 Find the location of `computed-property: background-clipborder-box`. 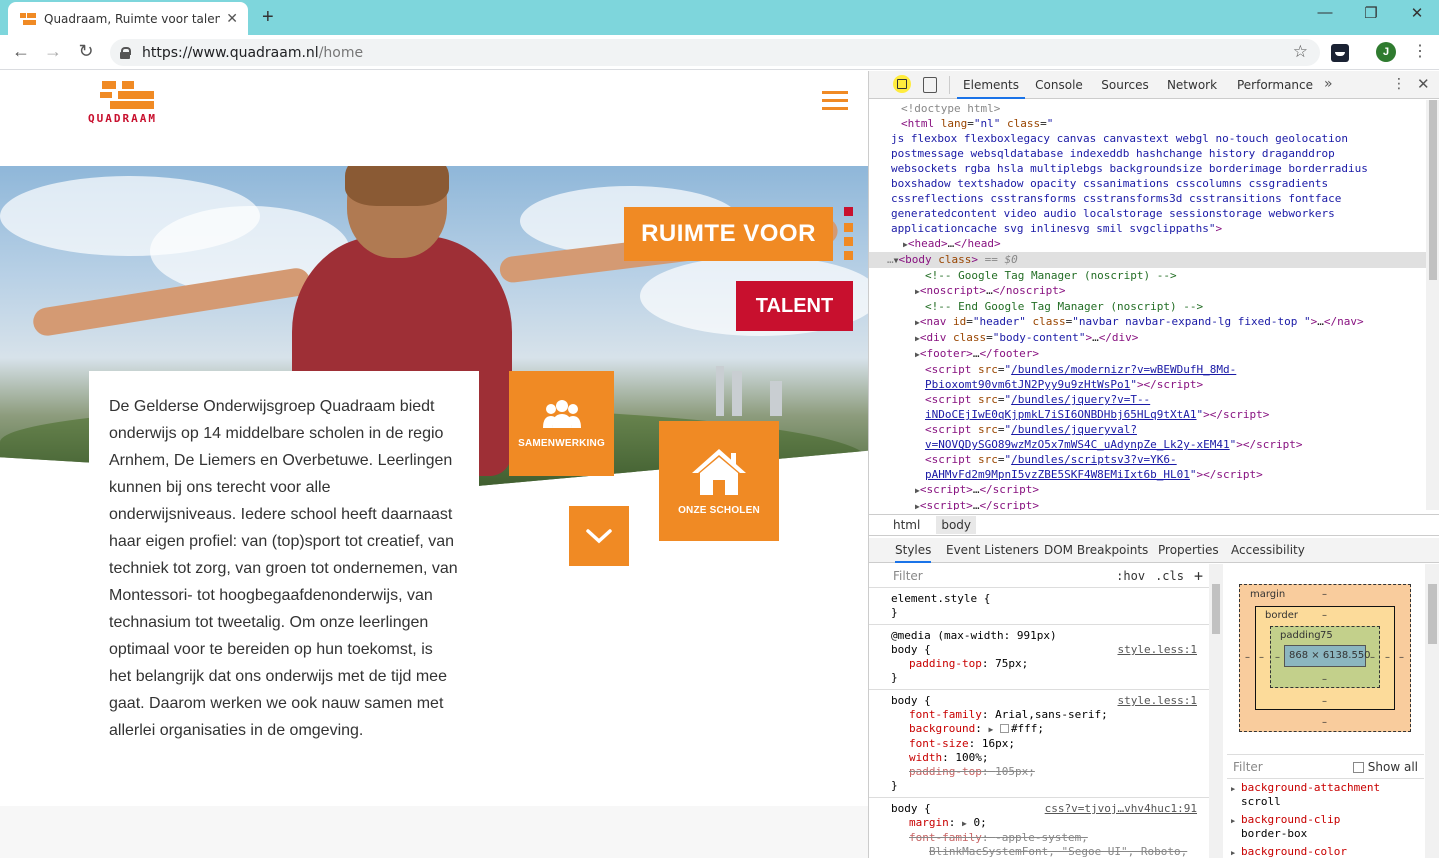

computed-property: background-clipborder-box is located at coordinates (1325, 827).